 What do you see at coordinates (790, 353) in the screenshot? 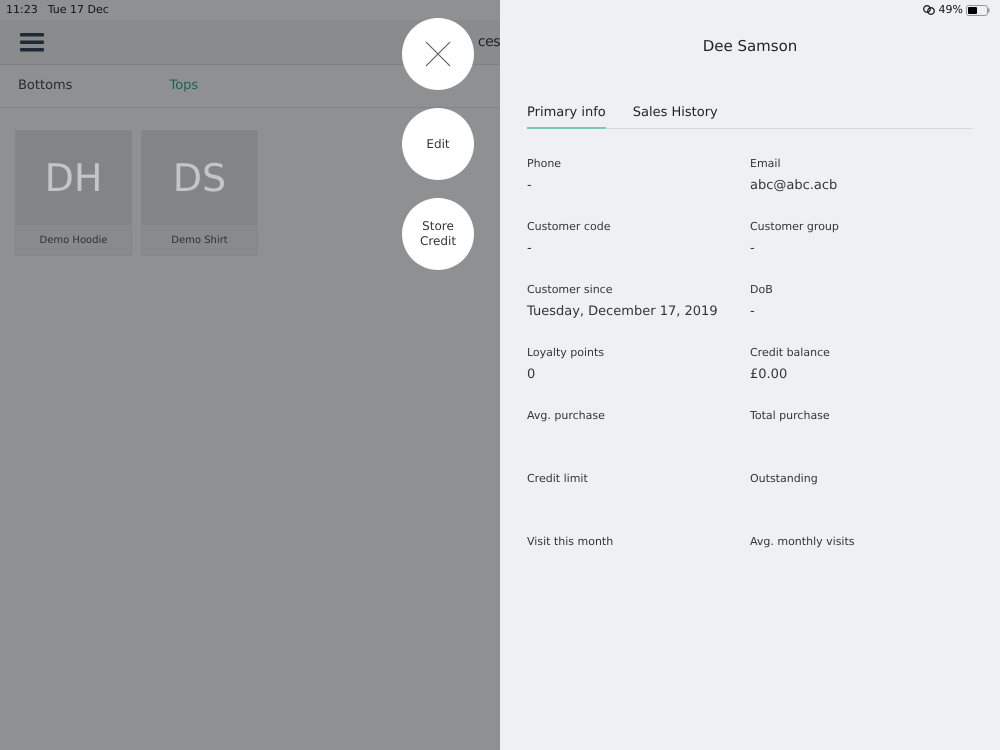
I see `field-label: Credit balance` at bounding box center [790, 353].